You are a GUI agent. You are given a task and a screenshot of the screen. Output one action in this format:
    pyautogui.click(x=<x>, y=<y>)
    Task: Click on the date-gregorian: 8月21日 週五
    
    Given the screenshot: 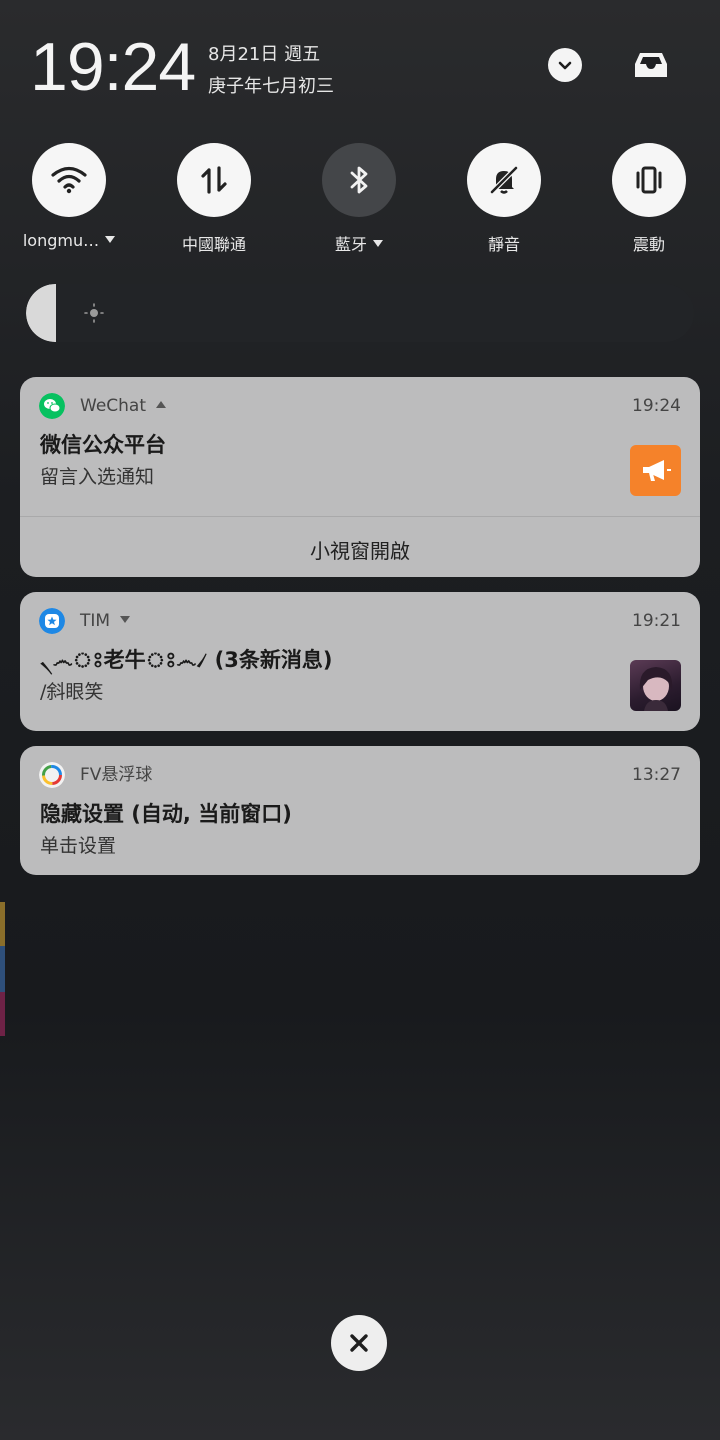 What is the action you would take?
    pyautogui.click(x=264, y=54)
    